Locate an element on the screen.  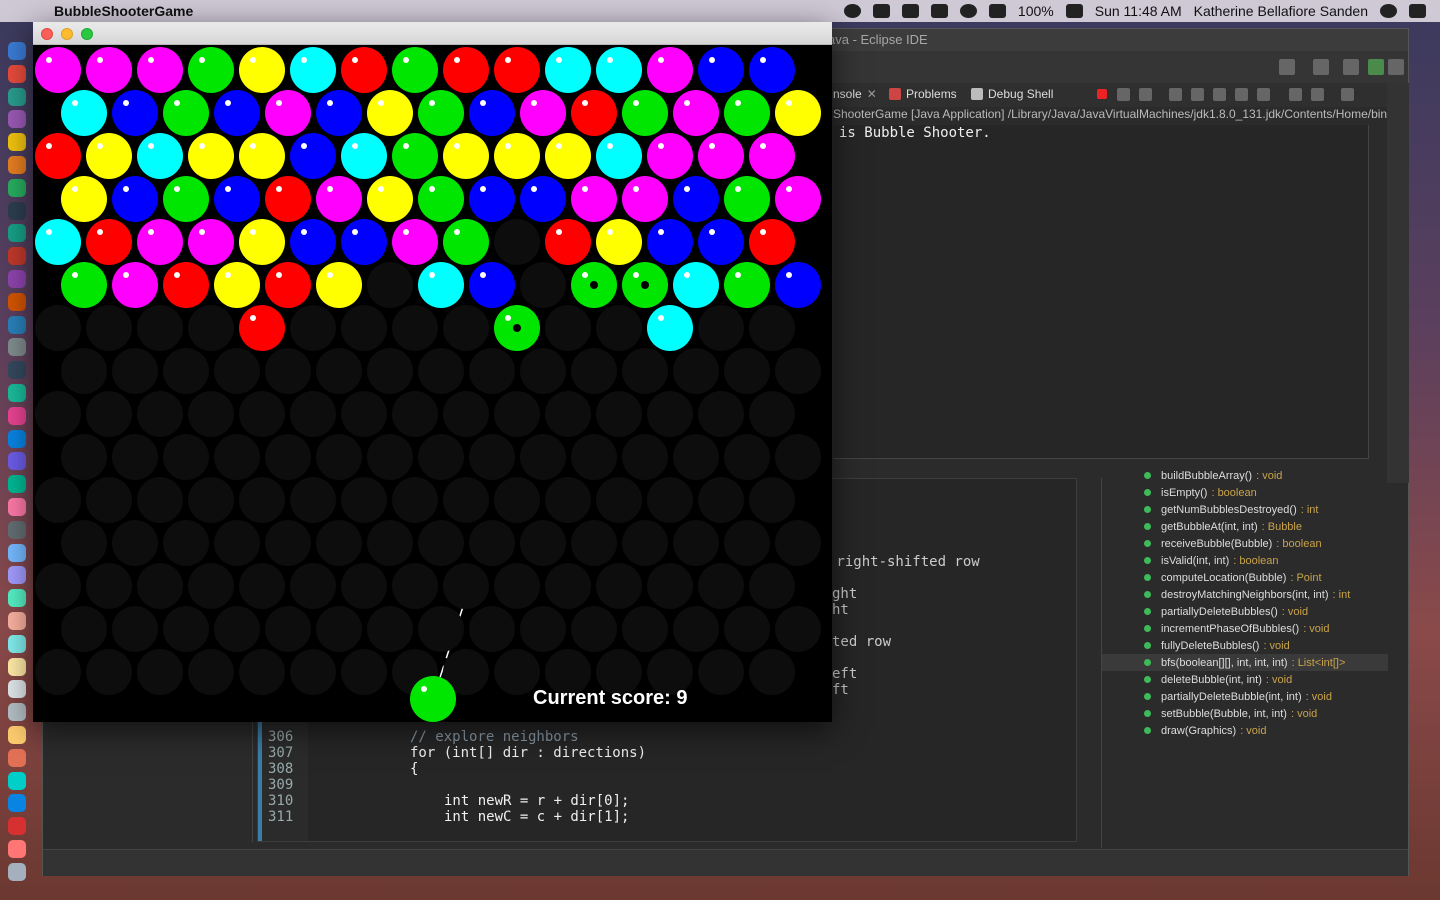
open-console-icon is located at coordinates (1295, 94).